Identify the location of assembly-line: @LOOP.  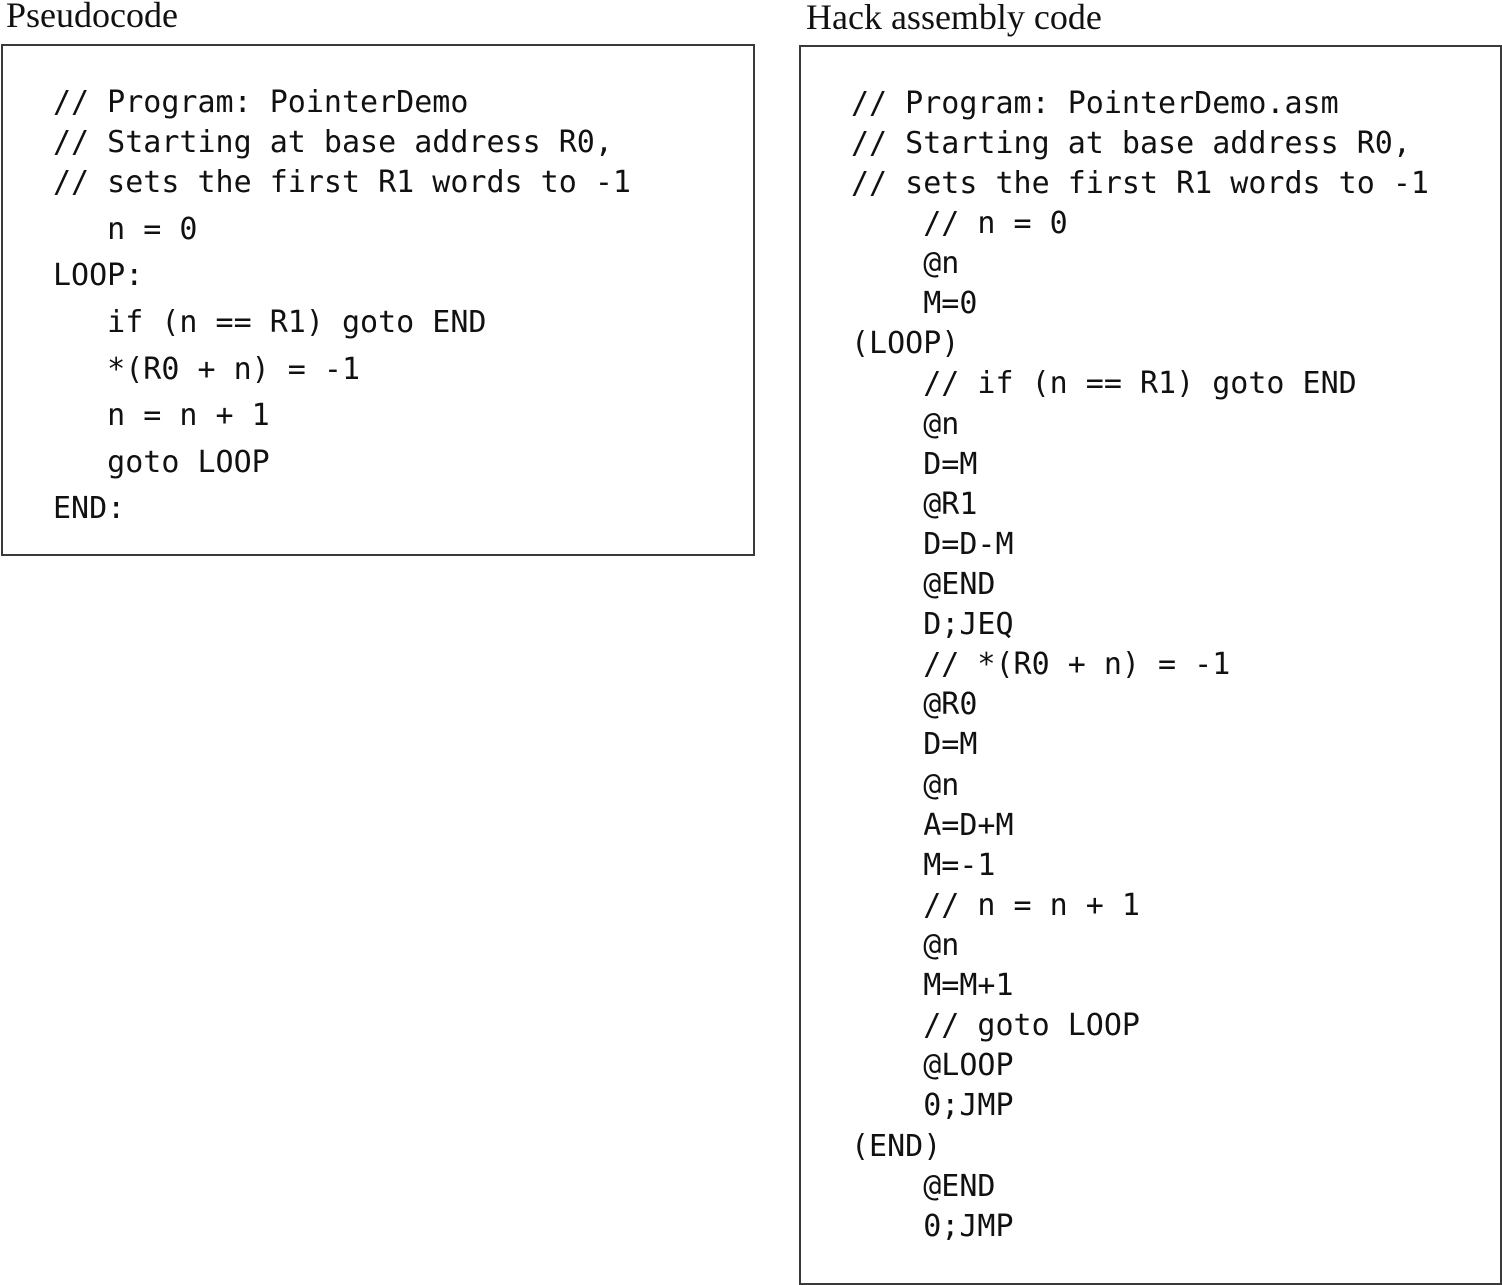
(932, 1065).